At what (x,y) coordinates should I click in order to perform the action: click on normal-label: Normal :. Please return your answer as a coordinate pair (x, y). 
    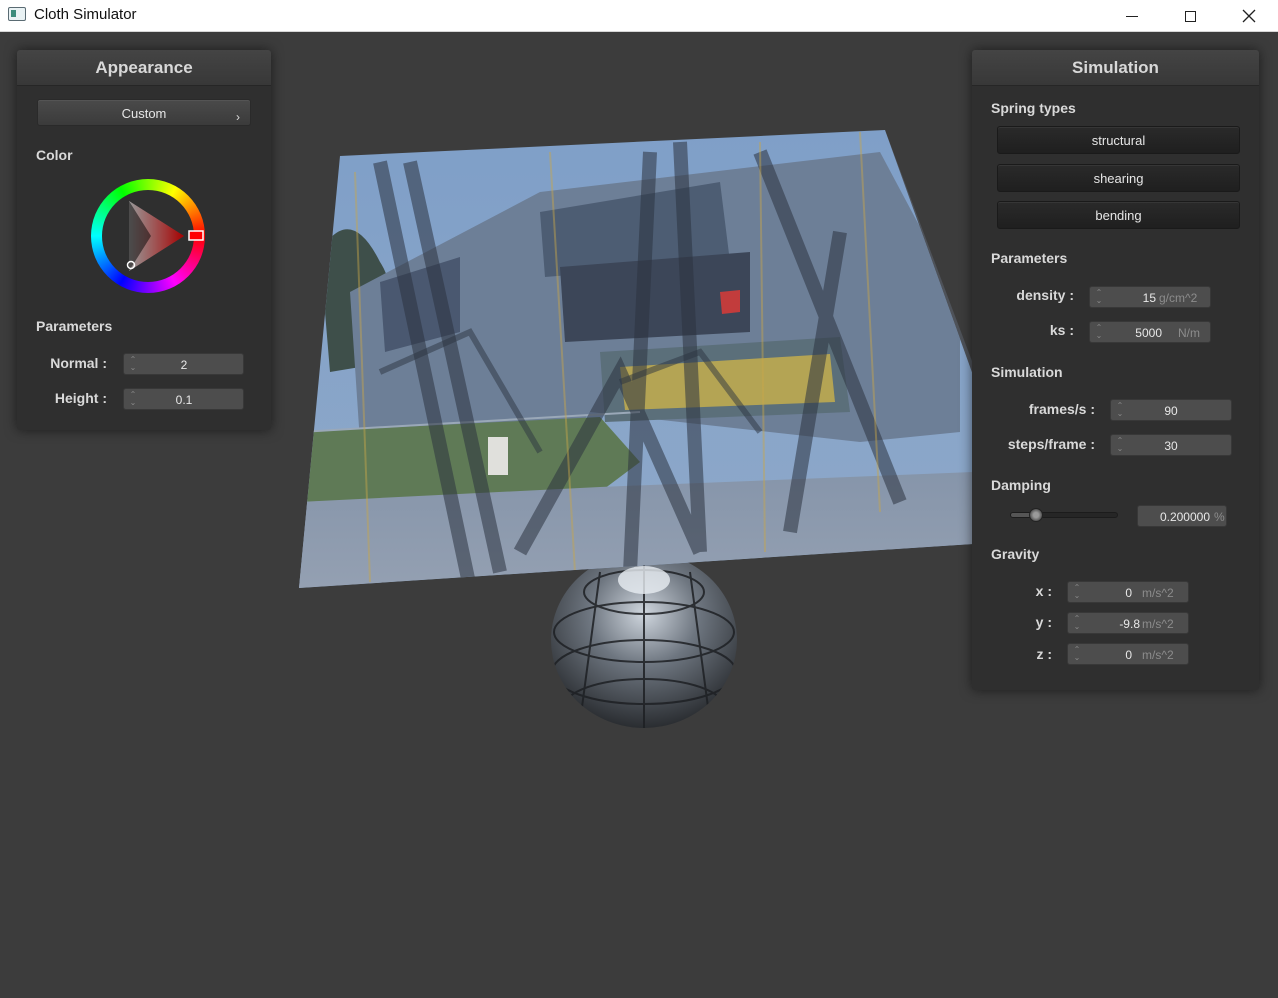
    Looking at the image, I should click on (78, 363).